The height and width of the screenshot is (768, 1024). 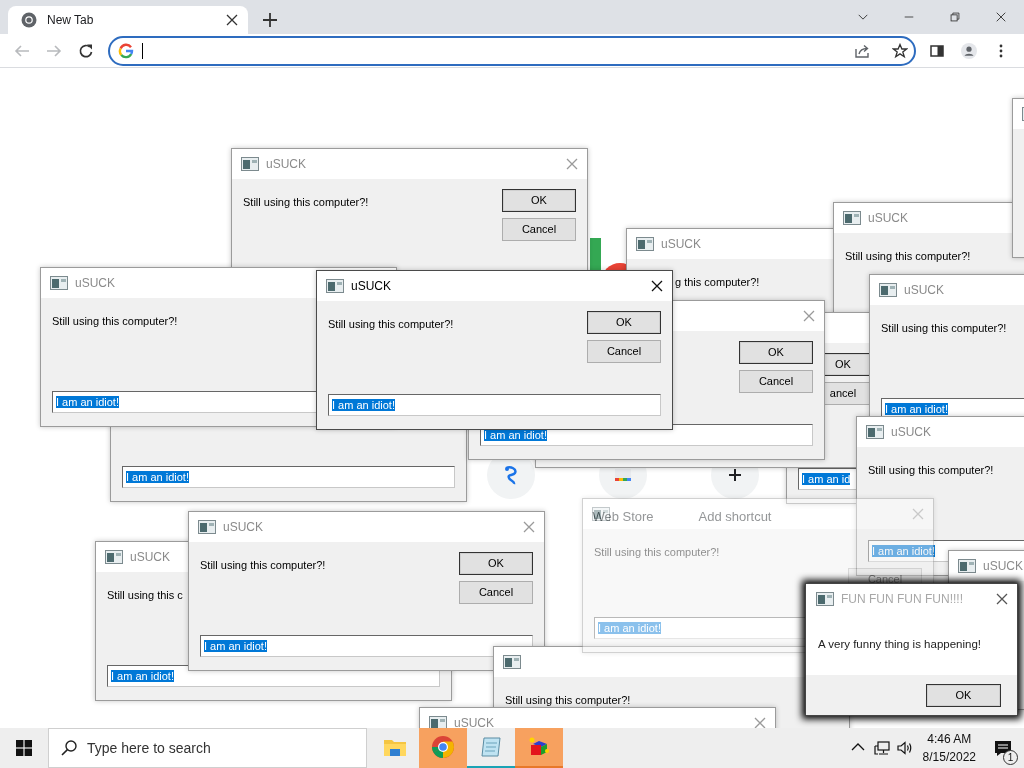 What do you see at coordinates (862, 50) in the screenshot?
I see `share-icon` at bounding box center [862, 50].